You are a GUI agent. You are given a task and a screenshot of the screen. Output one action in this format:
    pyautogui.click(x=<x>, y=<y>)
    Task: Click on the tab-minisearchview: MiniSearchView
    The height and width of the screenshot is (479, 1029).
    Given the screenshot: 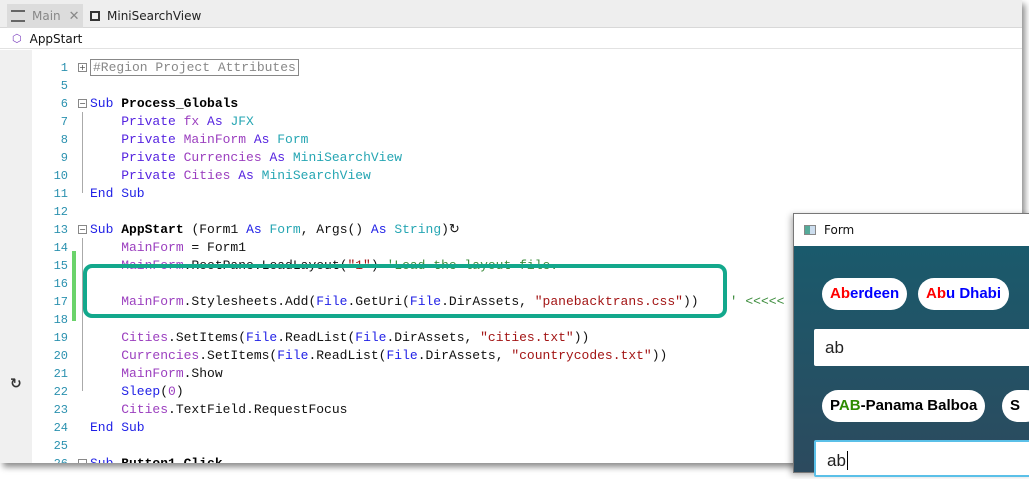 What is the action you would take?
    pyautogui.click(x=145, y=16)
    